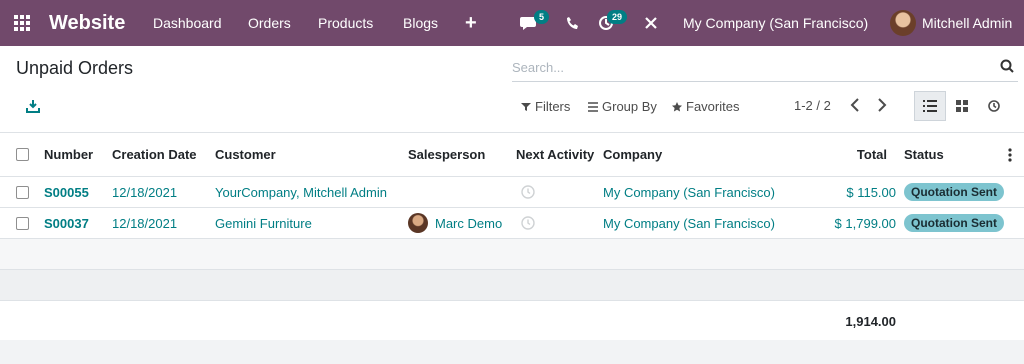  Describe the element at coordinates (263, 223) in the screenshot. I see `customer: Gemini Furniture` at that location.